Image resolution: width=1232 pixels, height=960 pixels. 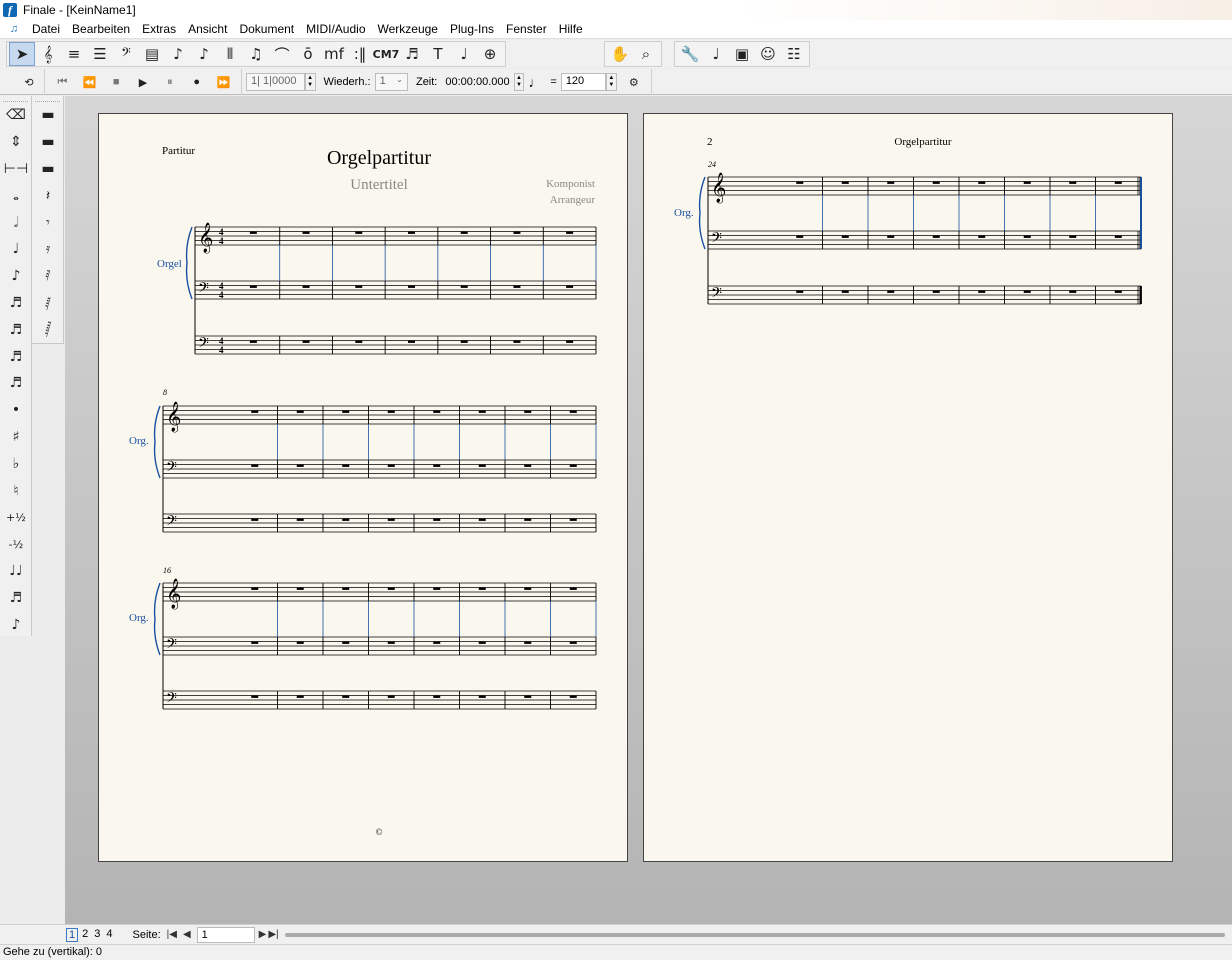 What do you see at coordinates (16, 222) in the screenshot?
I see `palette-a-tool-icon: 𝅗𝅥` at bounding box center [16, 222].